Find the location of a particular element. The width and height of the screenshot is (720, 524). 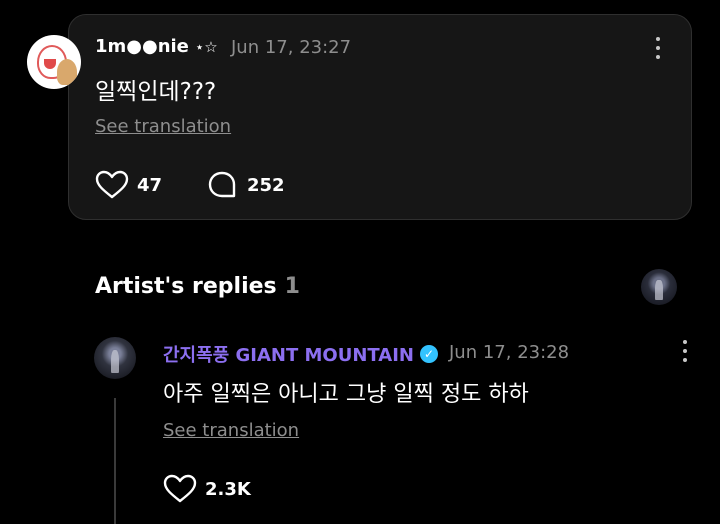

reply-text: 아주 일찍은 아니고 그냥 일찍 정도 하하 is located at coordinates (346, 394).